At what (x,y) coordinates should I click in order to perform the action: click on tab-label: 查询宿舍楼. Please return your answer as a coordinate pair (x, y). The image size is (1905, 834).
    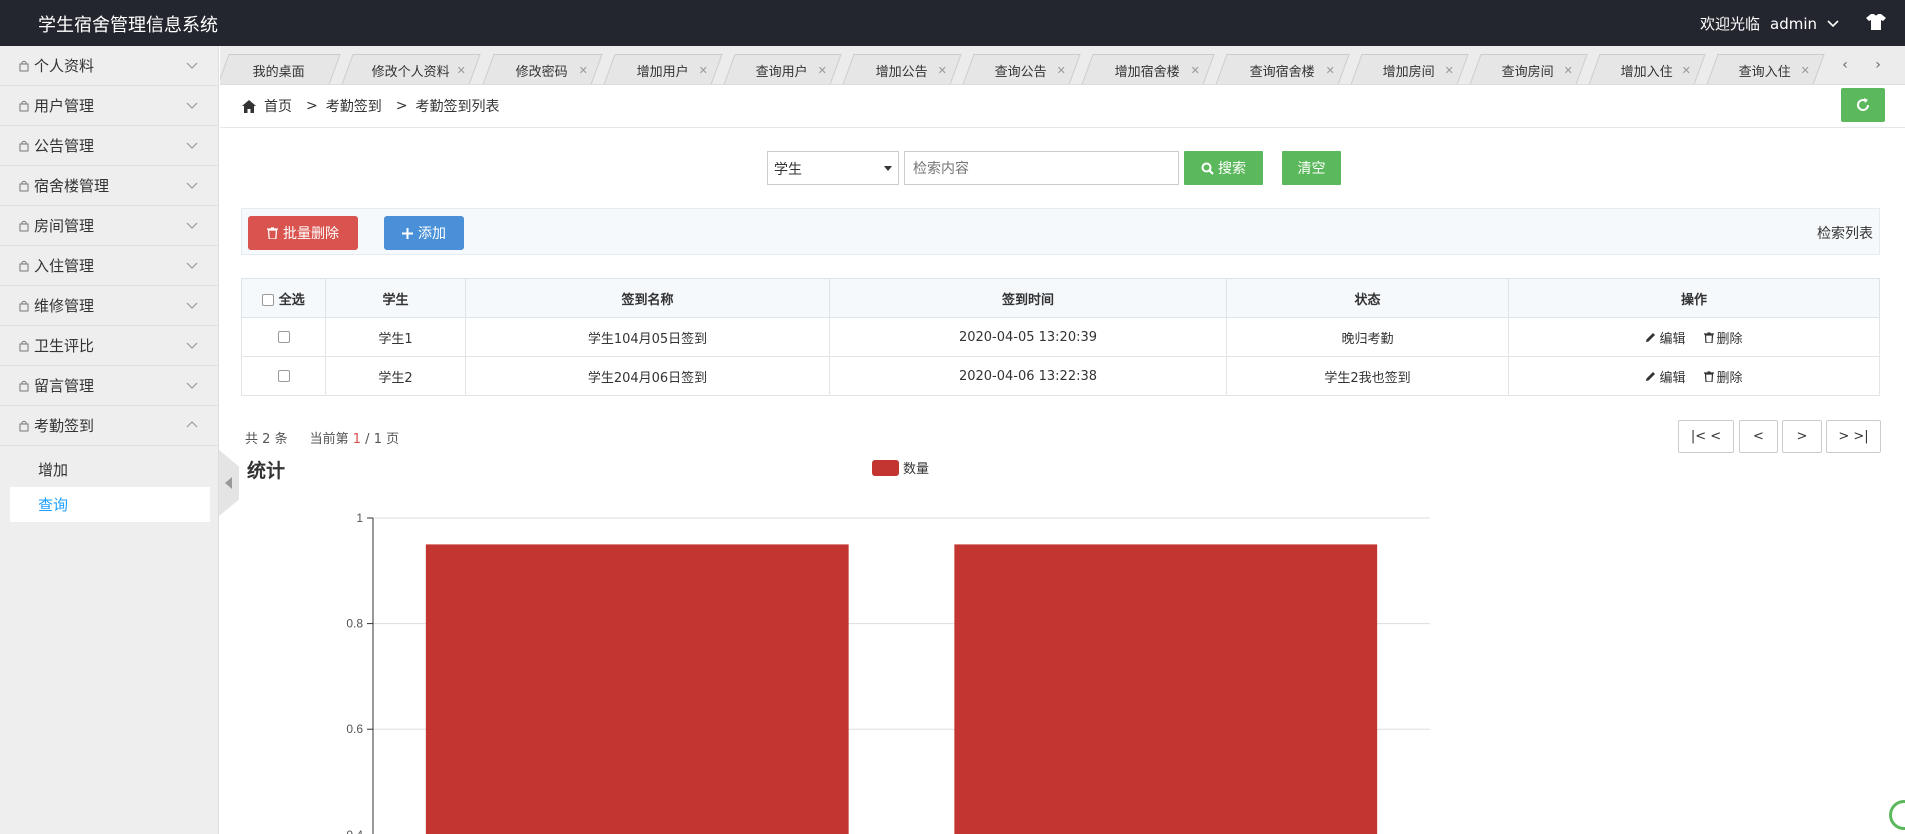
    Looking at the image, I should click on (1282, 72).